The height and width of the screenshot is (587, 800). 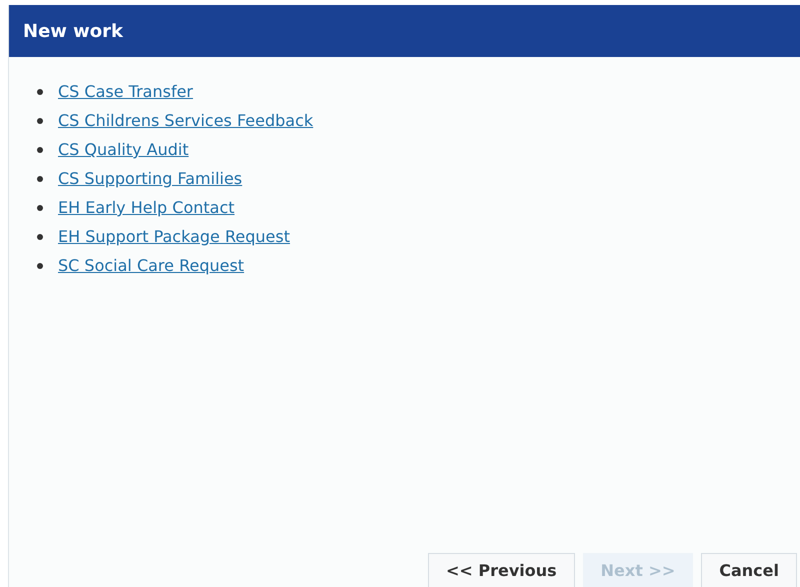 What do you see at coordinates (125, 91) in the screenshot?
I see `work-type-link: CS Case Transfer` at bounding box center [125, 91].